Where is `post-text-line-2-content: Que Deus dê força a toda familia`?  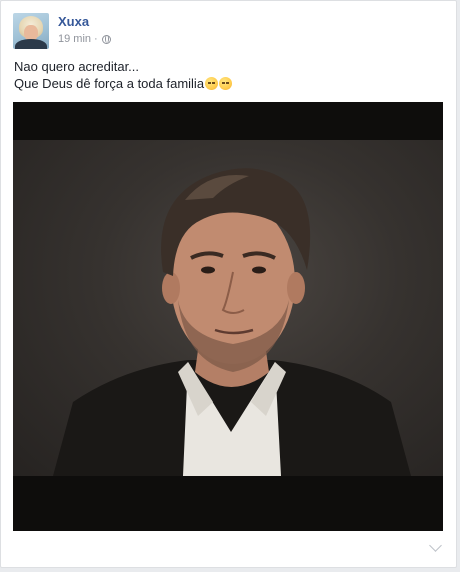
post-text-line-2-content: Que Deus dê força a toda familia is located at coordinates (109, 83).